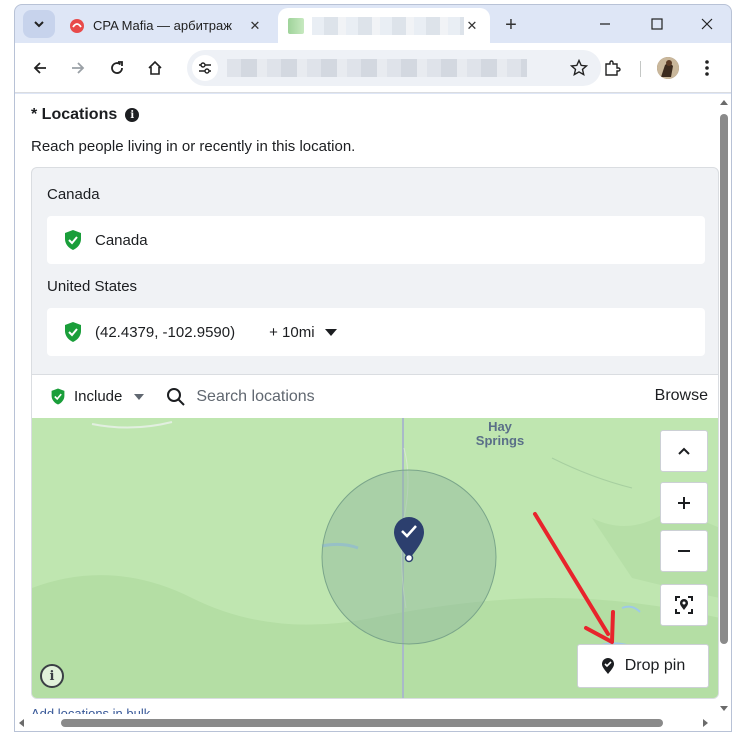 The width and height of the screenshot is (750, 749). Describe the element at coordinates (132, 115) in the screenshot. I see `info-icon: i` at that location.